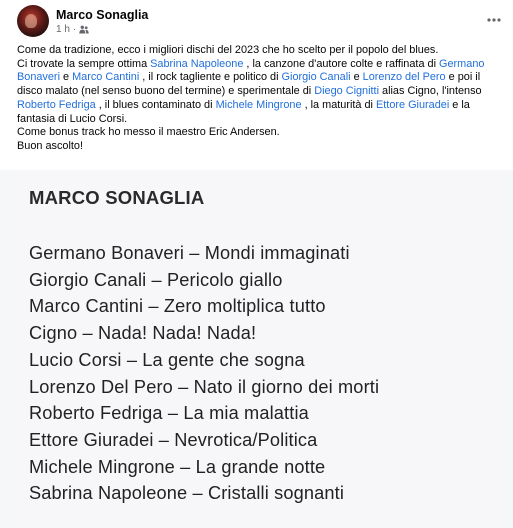 The width and height of the screenshot is (513, 528). I want to click on album-item: Germano Bonaveri – Mondi immaginati, so click(189, 253).